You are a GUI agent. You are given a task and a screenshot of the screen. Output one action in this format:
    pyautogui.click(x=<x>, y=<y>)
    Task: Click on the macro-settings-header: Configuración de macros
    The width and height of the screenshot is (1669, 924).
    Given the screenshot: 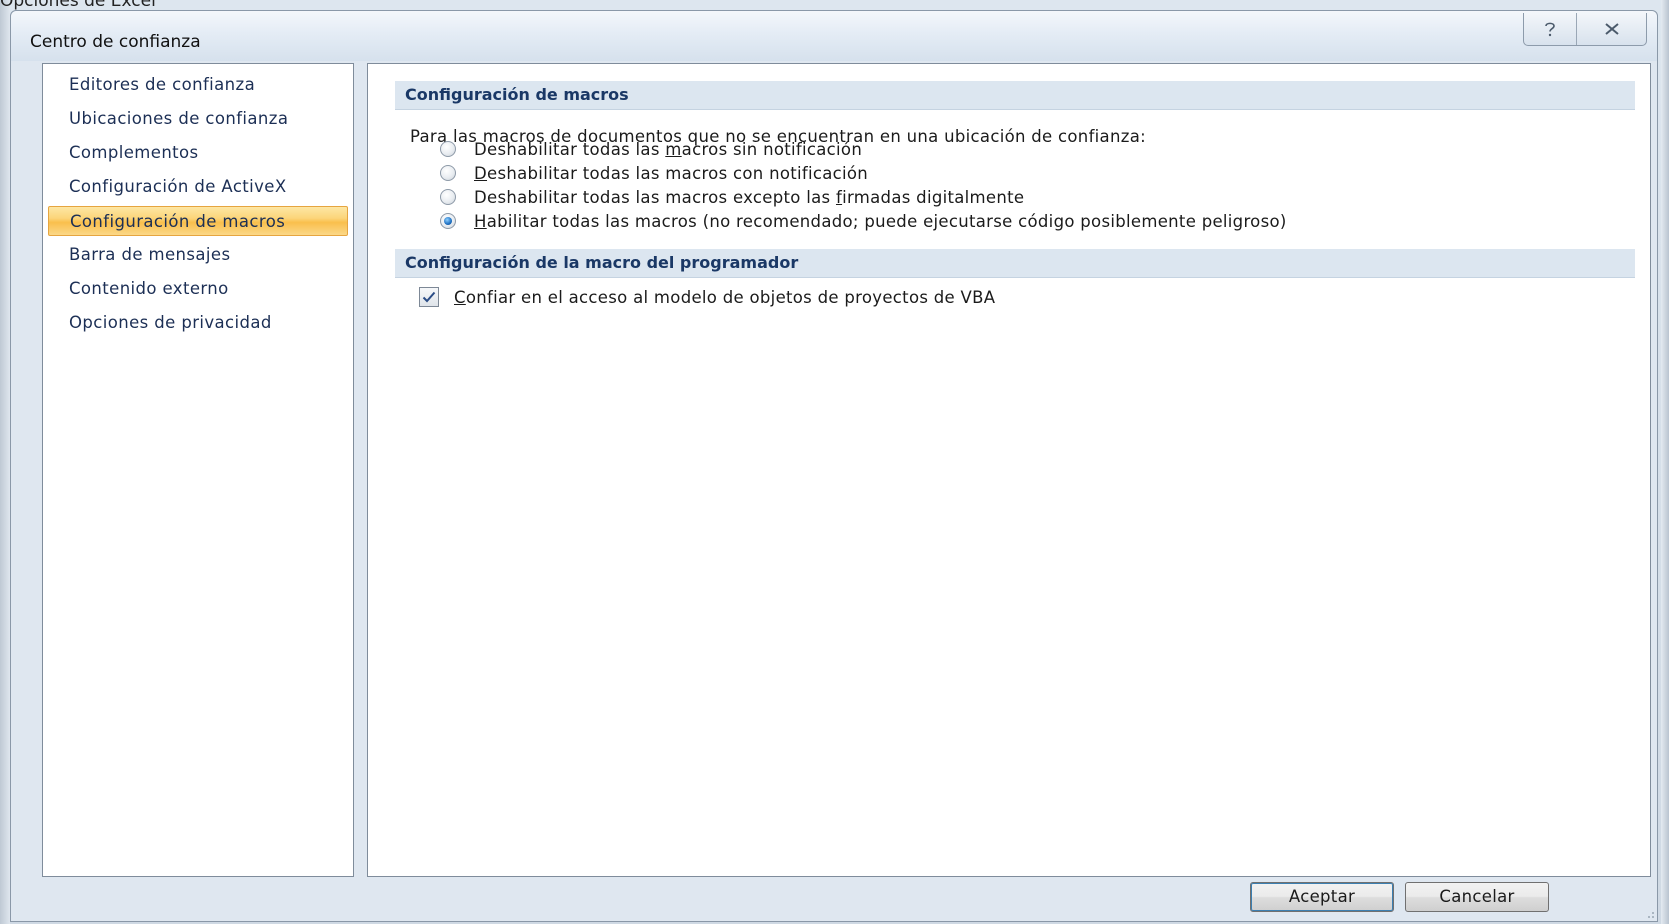 What is the action you would take?
    pyautogui.click(x=1015, y=95)
    